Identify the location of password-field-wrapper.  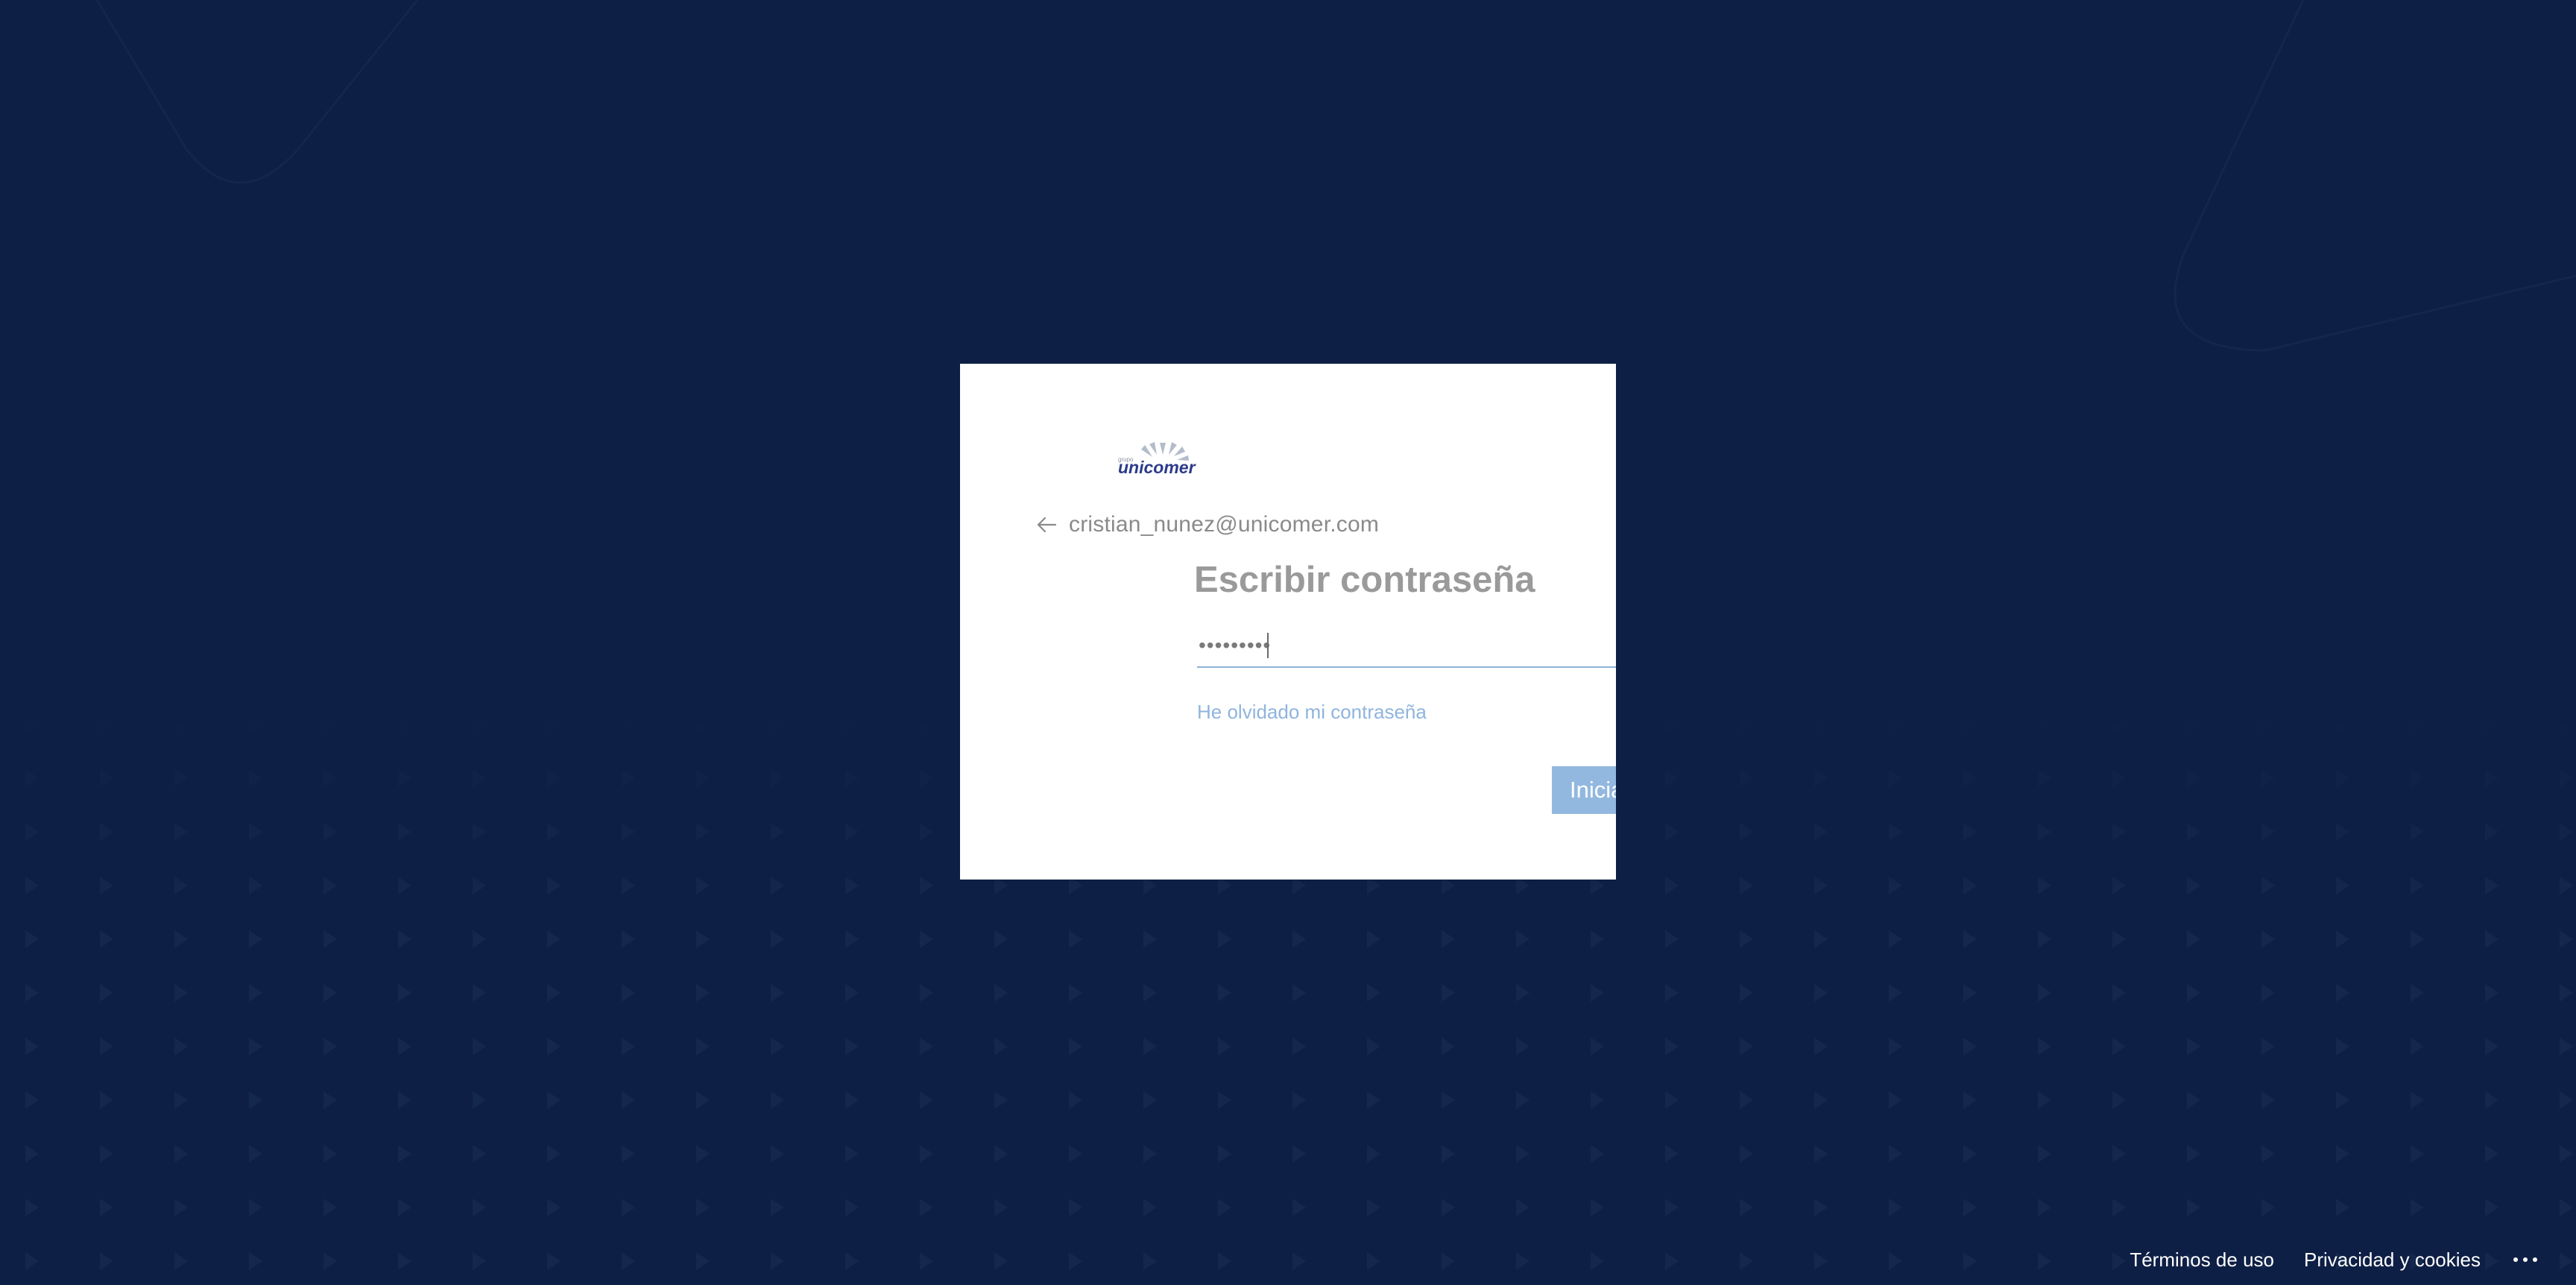
(1406, 647).